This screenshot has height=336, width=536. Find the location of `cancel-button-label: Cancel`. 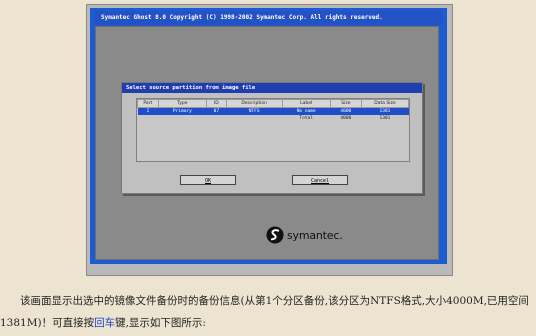

cancel-button-label: Cancel is located at coordinates (320, 181).